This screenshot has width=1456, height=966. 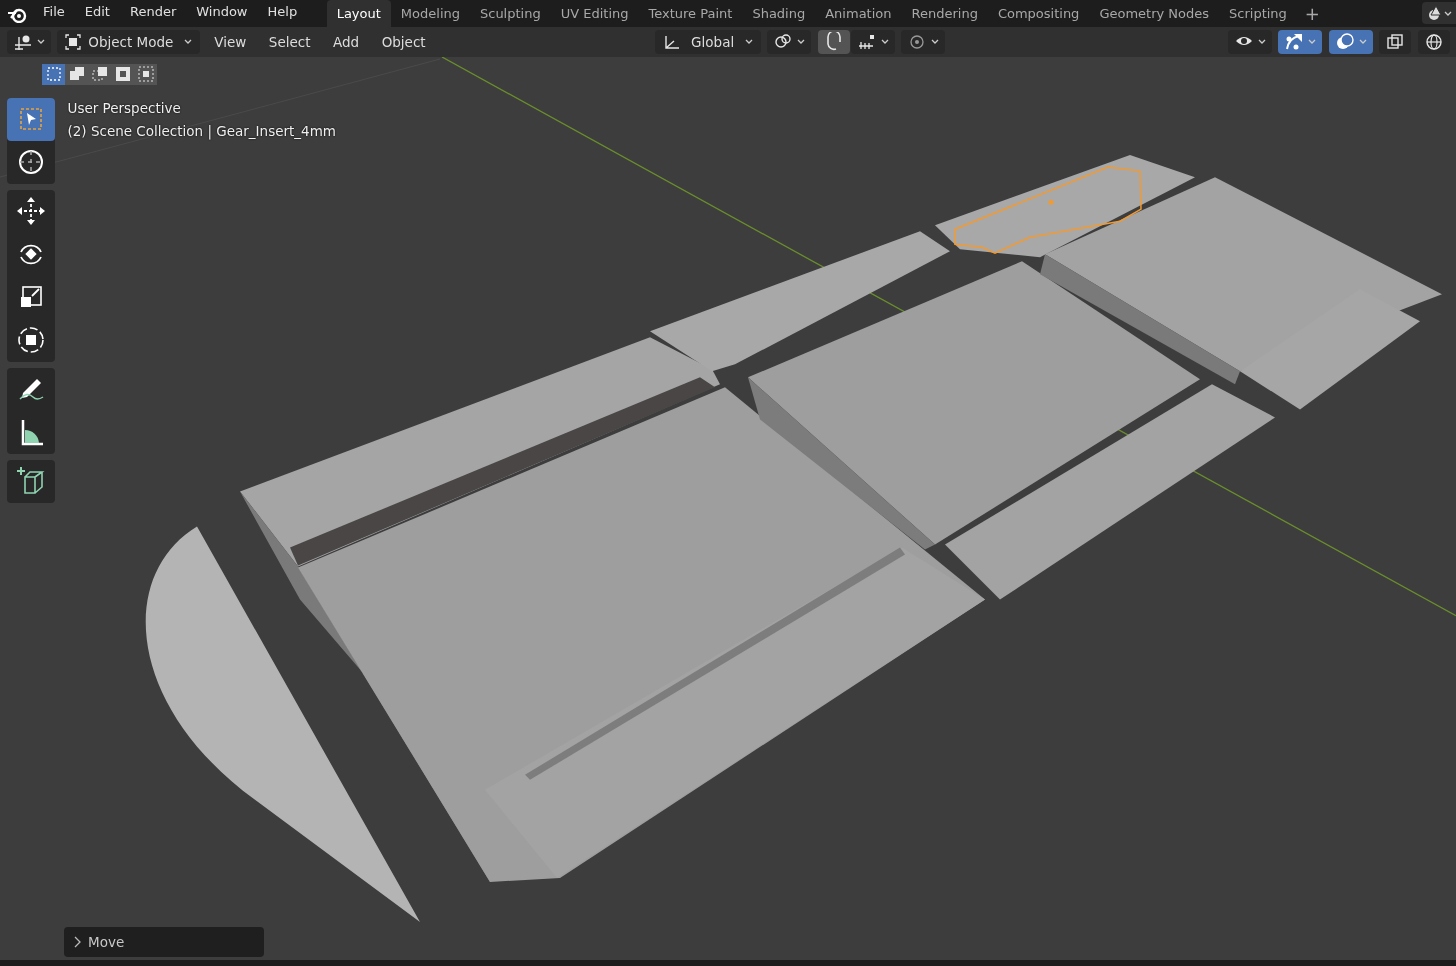 I want to click on wireframe-button, so click(x=1433, y=42).